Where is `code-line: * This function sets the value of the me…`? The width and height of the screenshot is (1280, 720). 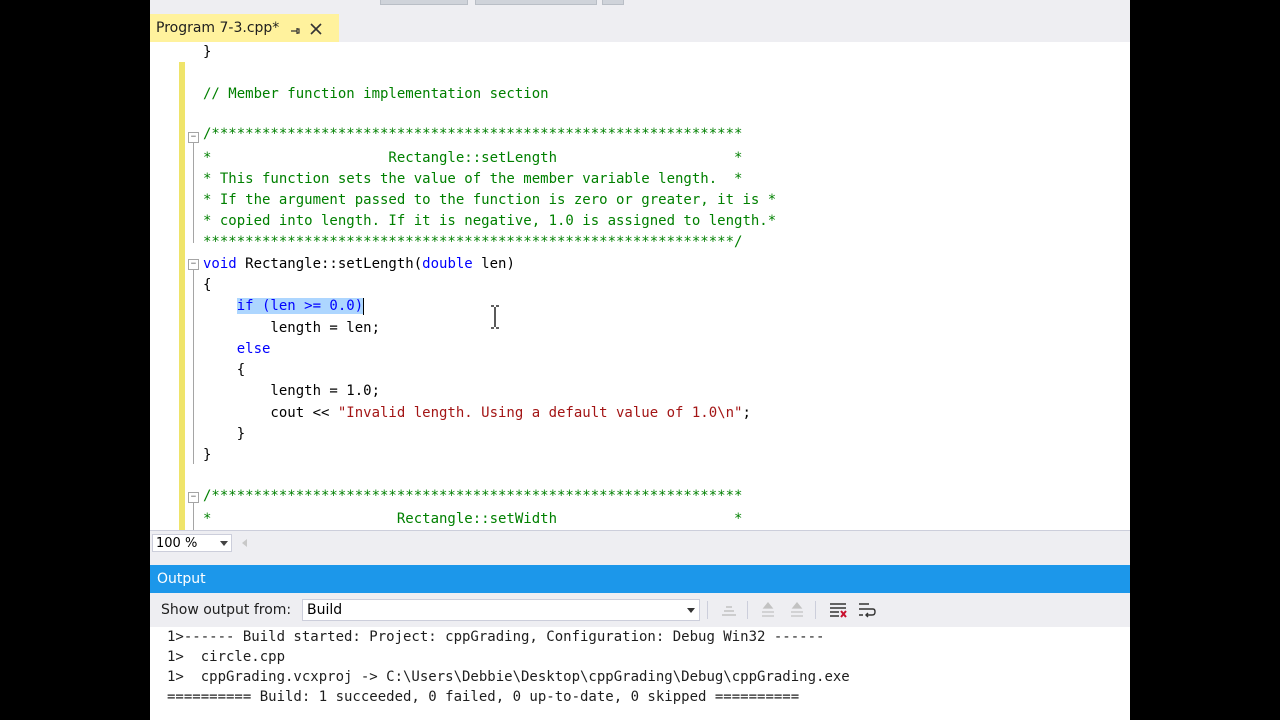 code-line: * This function sets the value of the me… is located at coordinates (473, 179).